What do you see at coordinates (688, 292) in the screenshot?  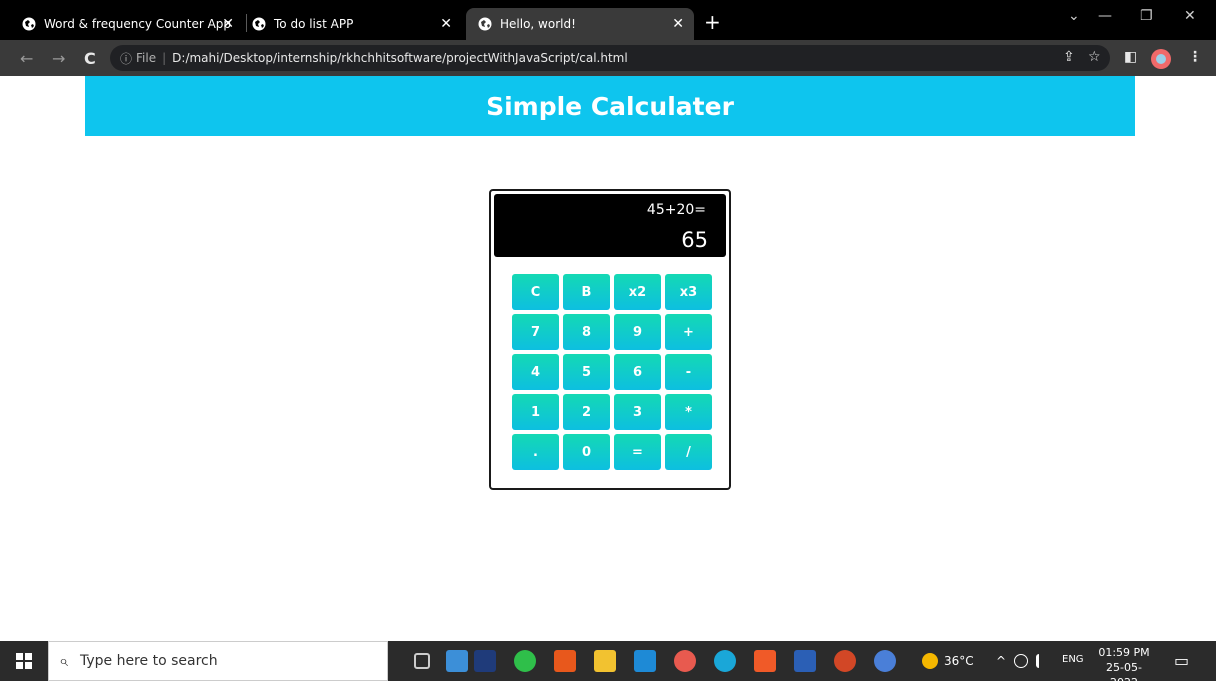 I see `key-cube: x3` at bounding box center [688, 292].